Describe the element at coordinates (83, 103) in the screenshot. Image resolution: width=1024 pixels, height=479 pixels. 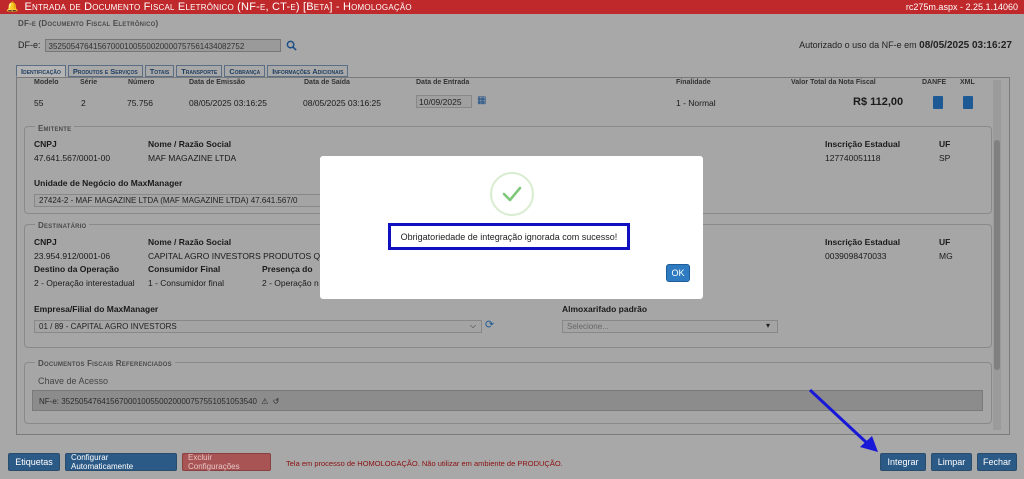
I see `serie-value: 2` at that location.